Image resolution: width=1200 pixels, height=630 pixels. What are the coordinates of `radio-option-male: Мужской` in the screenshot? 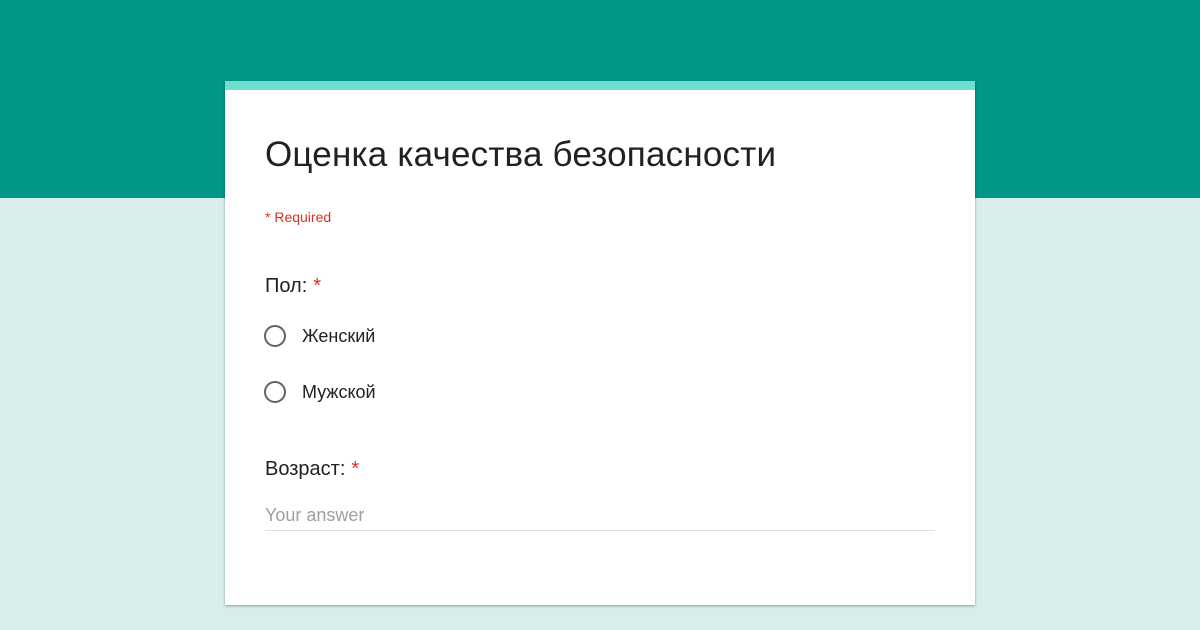 It's located at (320, 392).